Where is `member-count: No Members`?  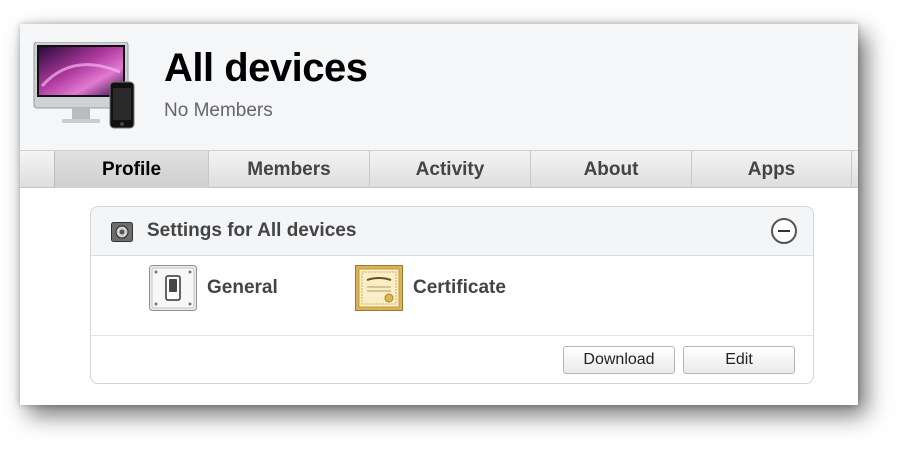 member-count: No Members is located at coordinates (218, 110).